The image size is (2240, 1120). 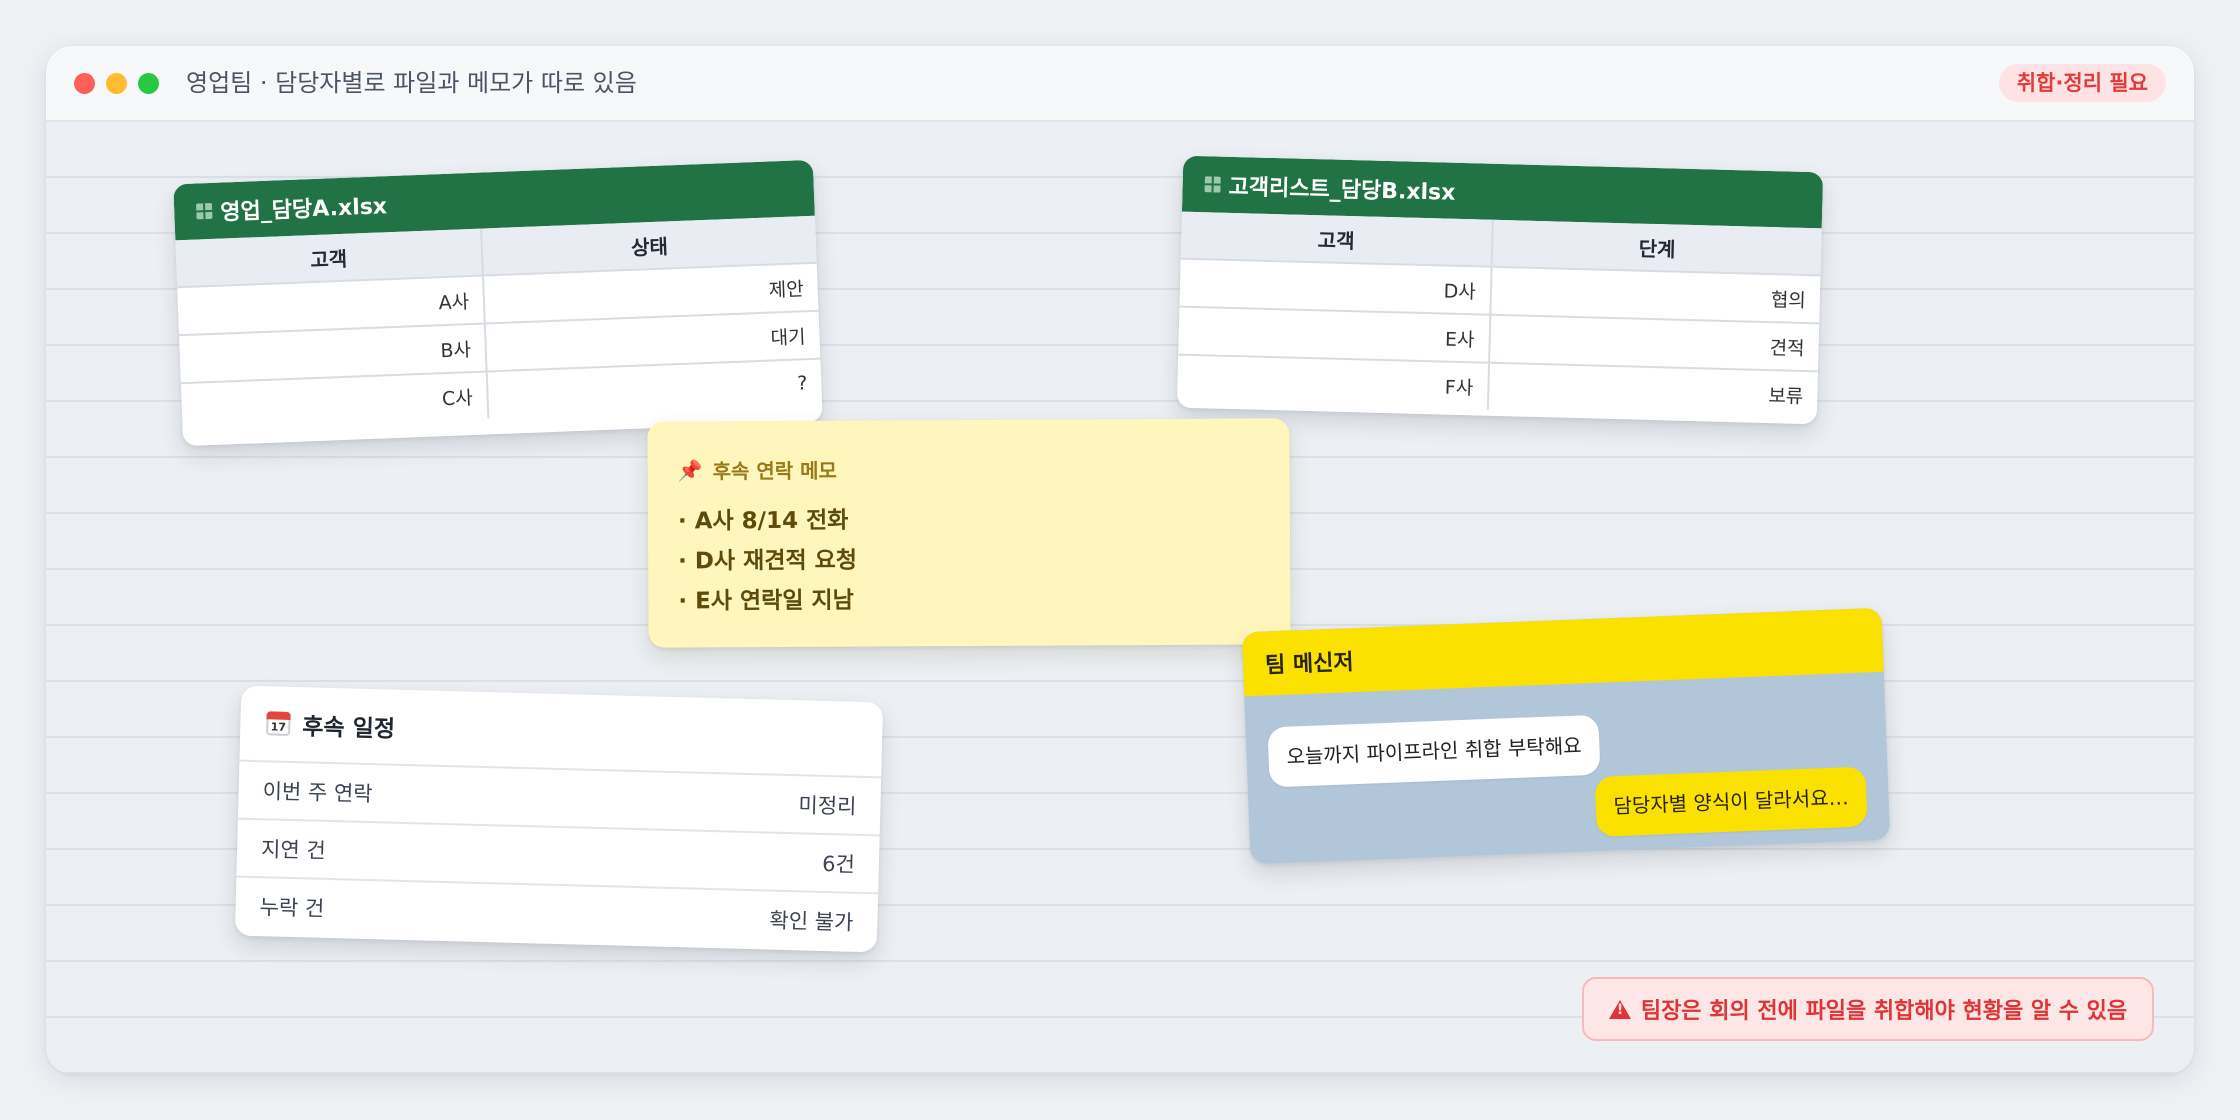 What do you see at coordinates (292, 908) in the screenshot?
I see `schedule-label: 누락 건` at bounding box center [292, 908].